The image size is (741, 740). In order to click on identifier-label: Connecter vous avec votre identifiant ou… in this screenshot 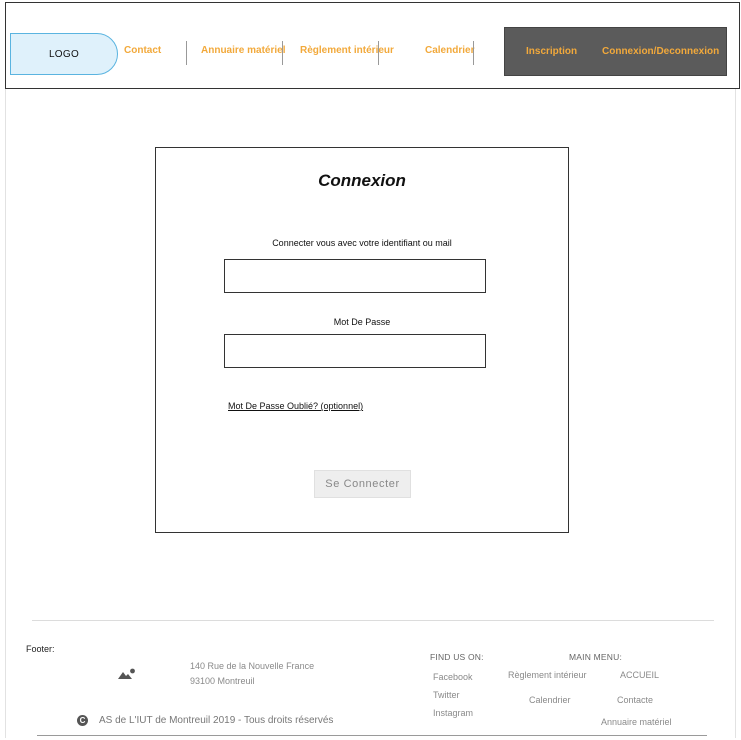, I will do `click(362, 243)`.